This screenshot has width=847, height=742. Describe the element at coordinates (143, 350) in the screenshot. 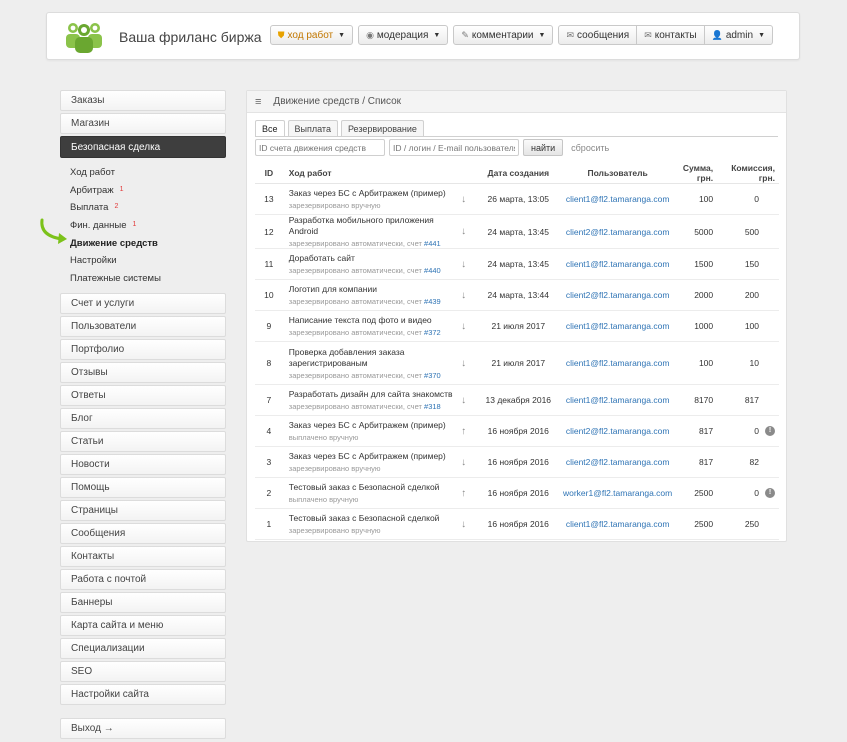

I see `sidebar-item: Портфолио` at that location.